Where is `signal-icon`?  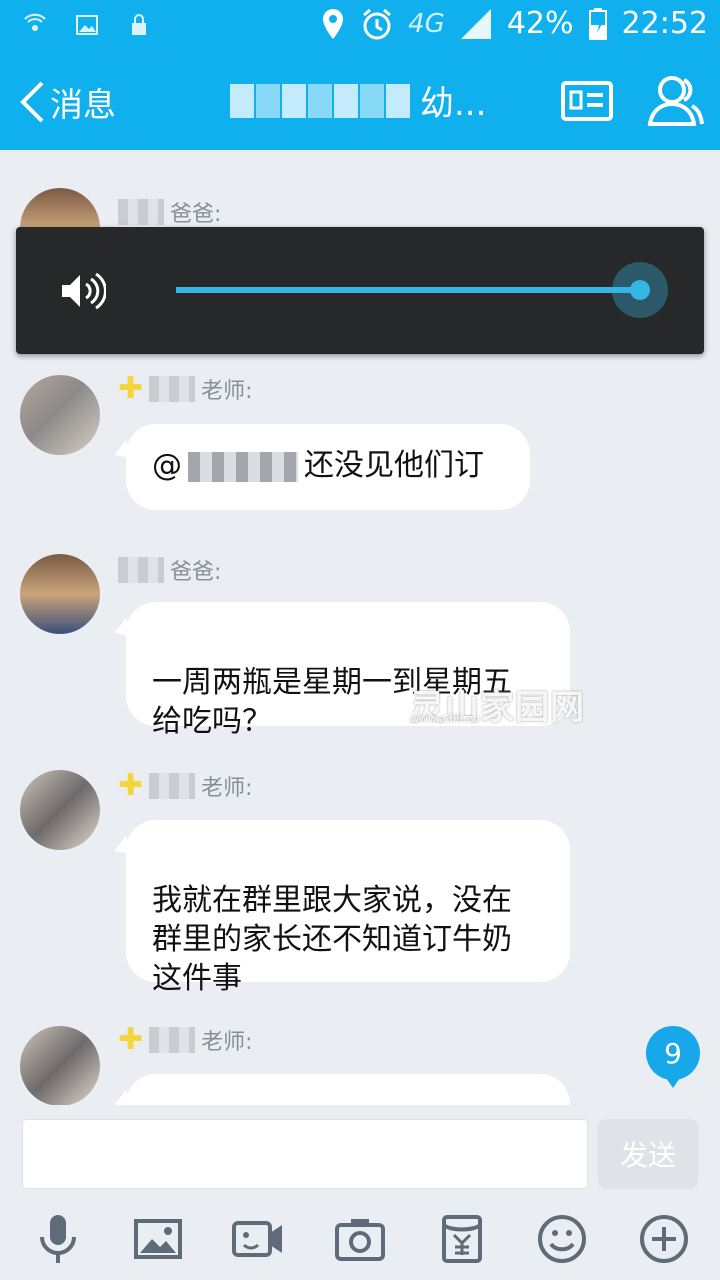 signal-icon is located at coordinates (475, 23).